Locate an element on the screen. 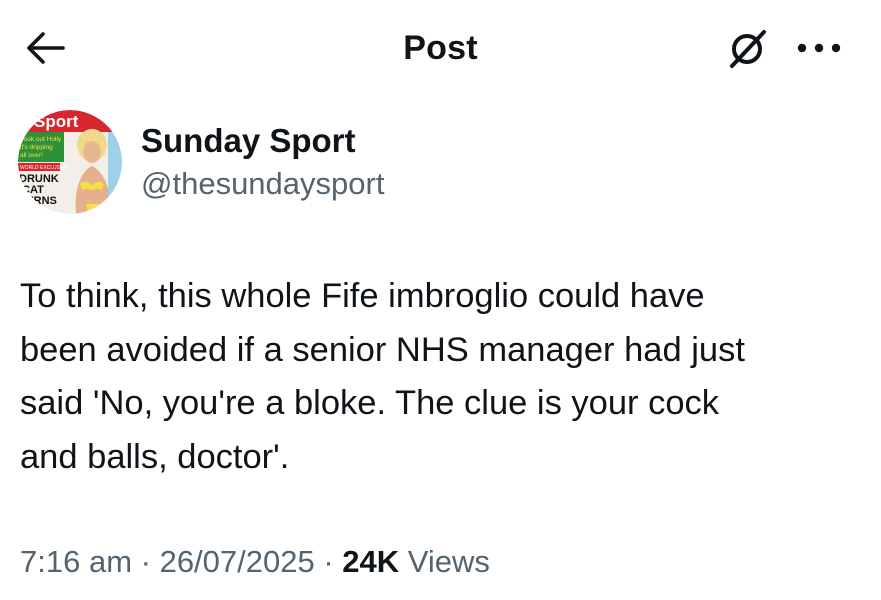  back-button is located at coordinates (45, 48).